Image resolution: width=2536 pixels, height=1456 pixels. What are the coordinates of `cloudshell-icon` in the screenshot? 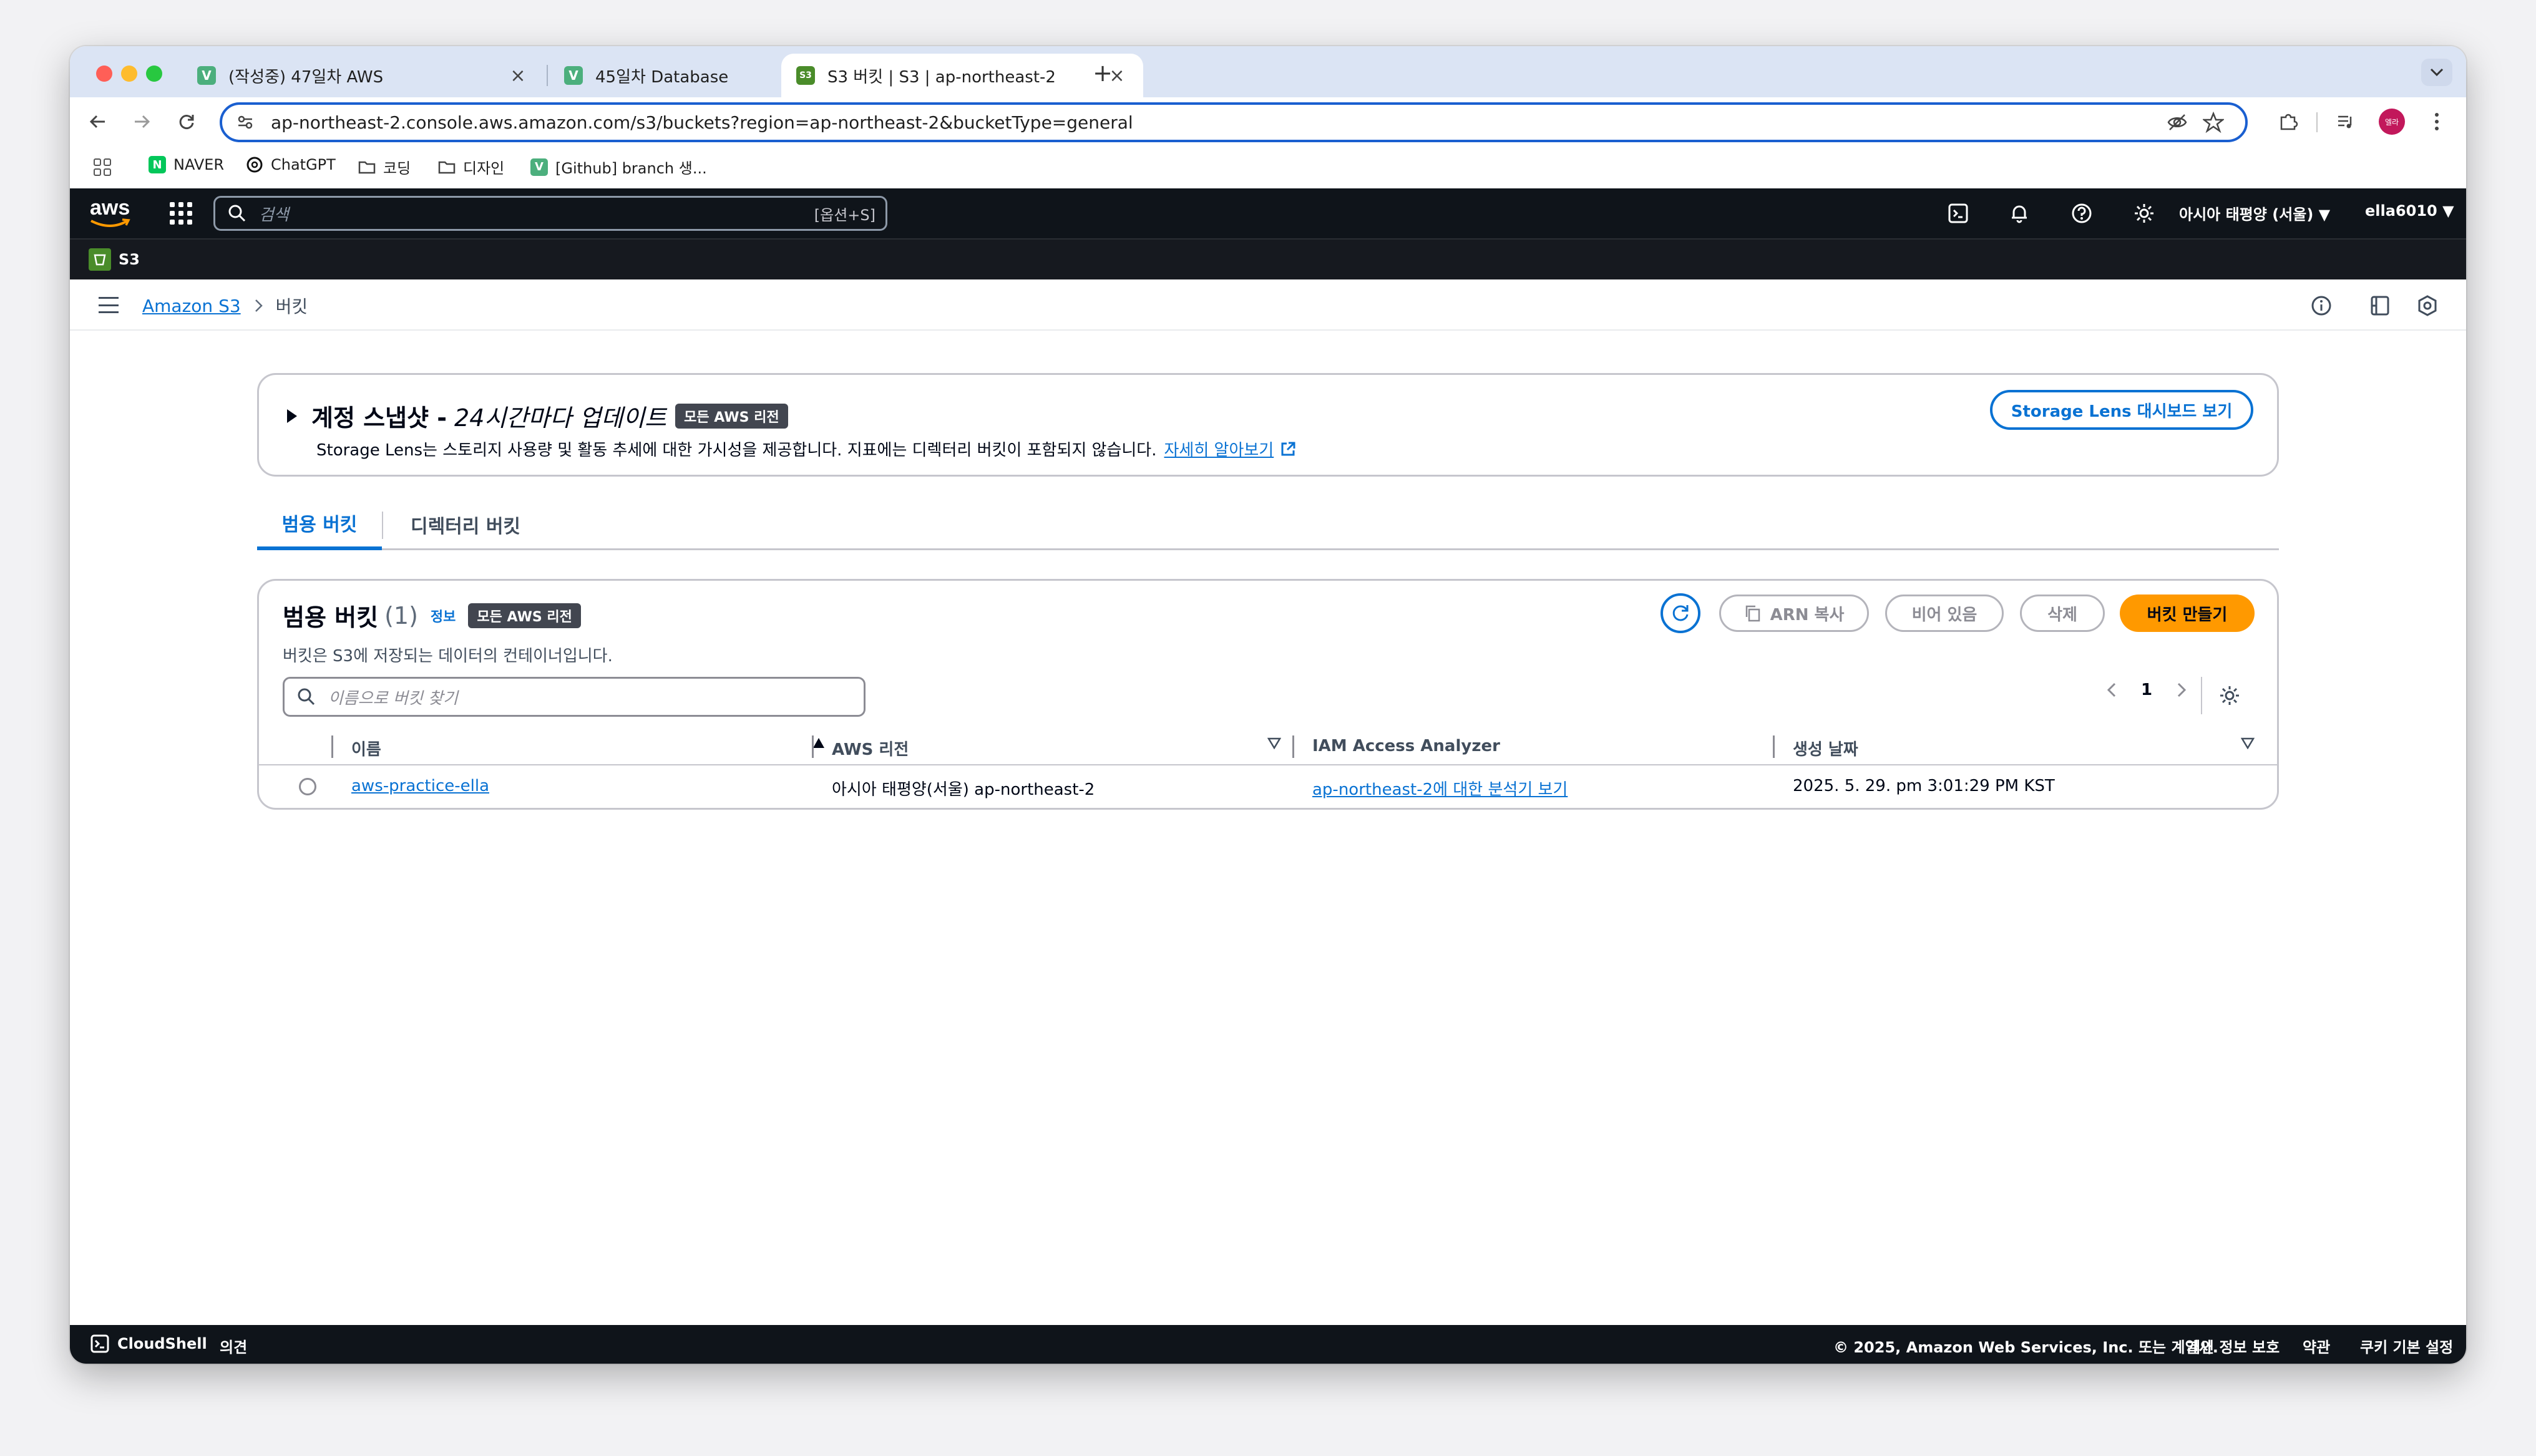 It's located at (1958, 214).